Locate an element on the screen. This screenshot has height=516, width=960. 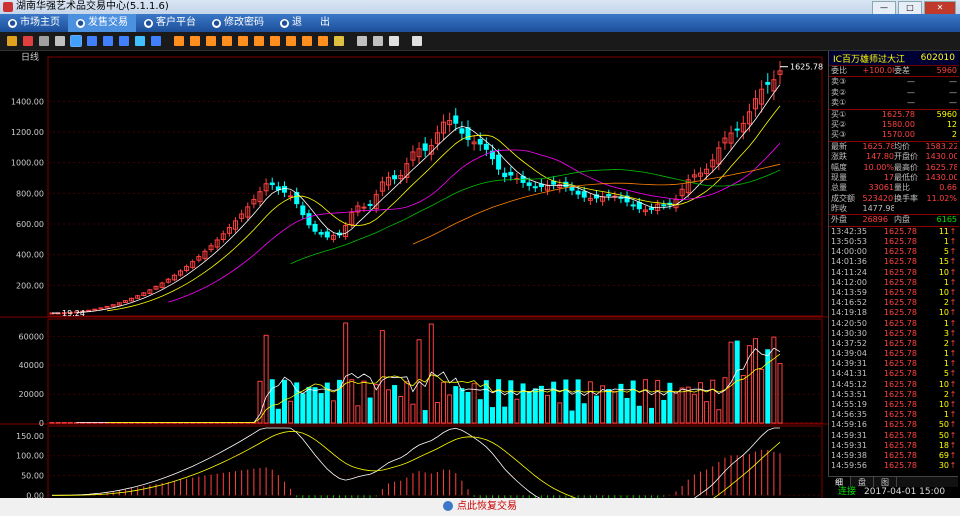
prev-close-value: 1477.98 is located at coordinates (878, 209).